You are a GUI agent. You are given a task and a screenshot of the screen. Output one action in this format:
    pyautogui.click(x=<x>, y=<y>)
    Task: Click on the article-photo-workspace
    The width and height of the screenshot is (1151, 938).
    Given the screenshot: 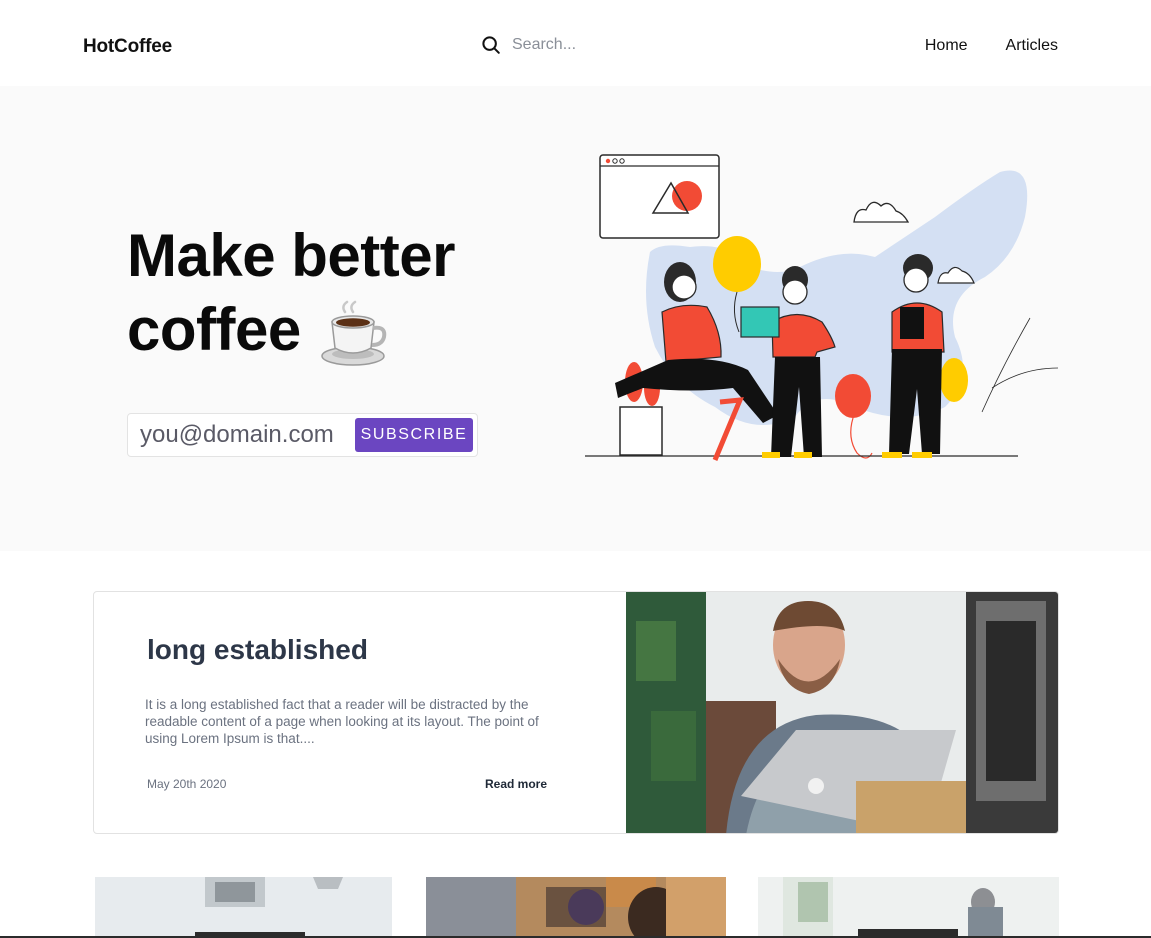 What is the action you would take?
    pyautogui.click(x=908, y=907)
    